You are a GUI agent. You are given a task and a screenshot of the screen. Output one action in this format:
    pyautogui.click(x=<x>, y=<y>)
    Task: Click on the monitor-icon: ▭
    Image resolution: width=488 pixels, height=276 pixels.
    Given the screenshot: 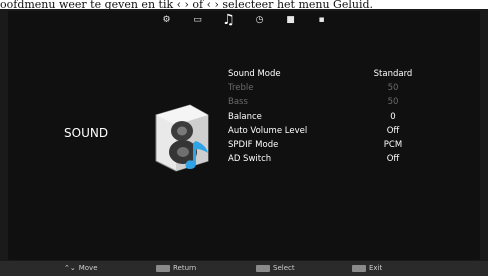 What is the action you would take?
    pyautogui.click(x=197, y=20)
    